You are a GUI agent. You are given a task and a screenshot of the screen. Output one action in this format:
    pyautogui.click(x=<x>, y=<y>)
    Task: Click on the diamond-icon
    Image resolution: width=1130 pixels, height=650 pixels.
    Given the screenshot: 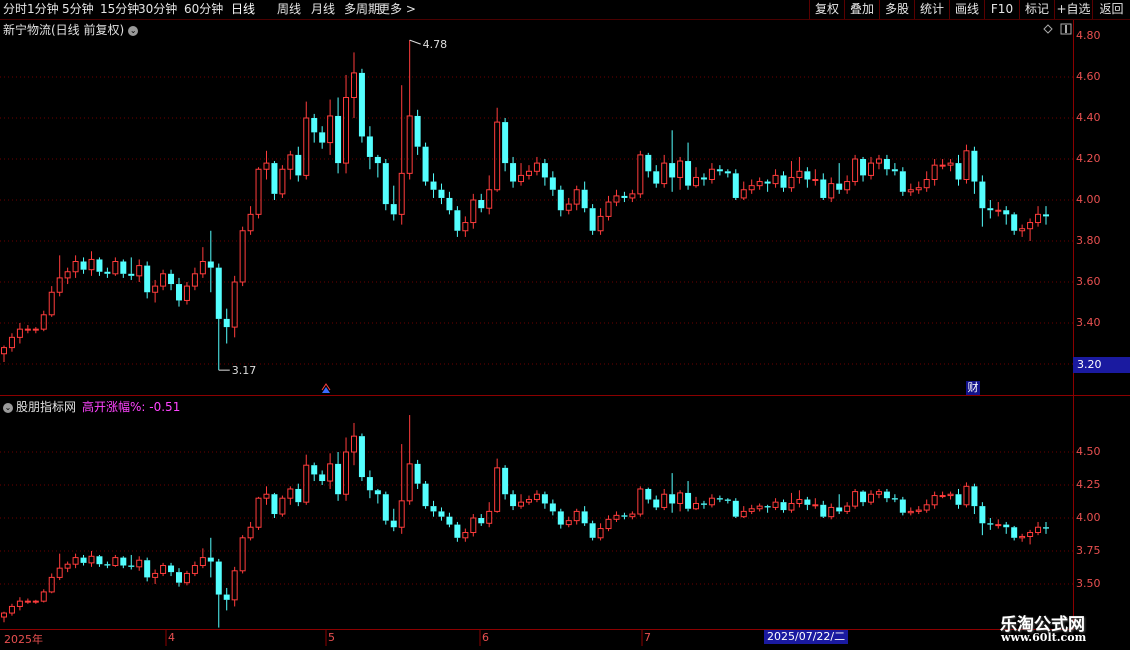 What is the action you would take?
    pyautogui.click(x=1048, y=29)
    